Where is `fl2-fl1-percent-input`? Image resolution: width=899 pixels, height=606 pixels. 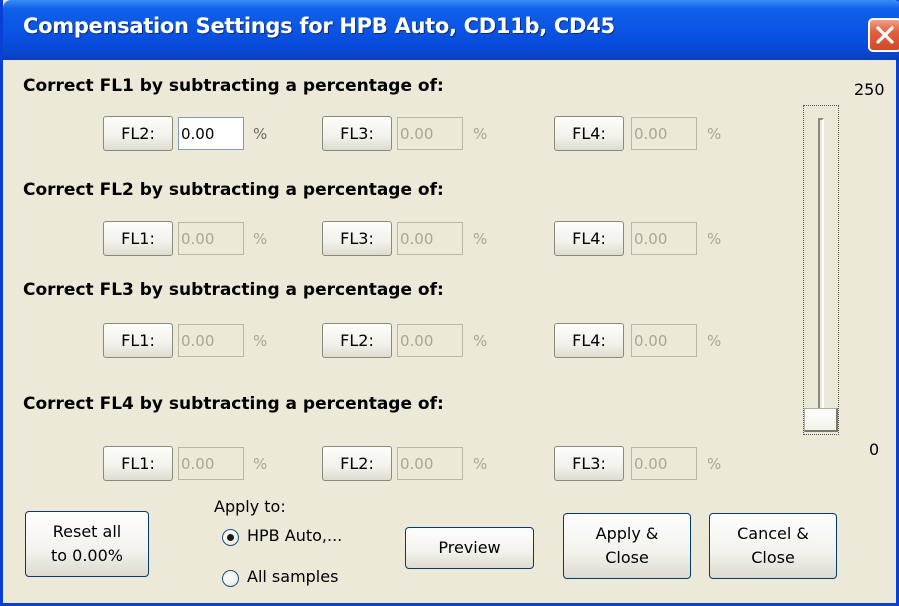 fl2-fl1-percent-input is located at coordinates (211, 238).